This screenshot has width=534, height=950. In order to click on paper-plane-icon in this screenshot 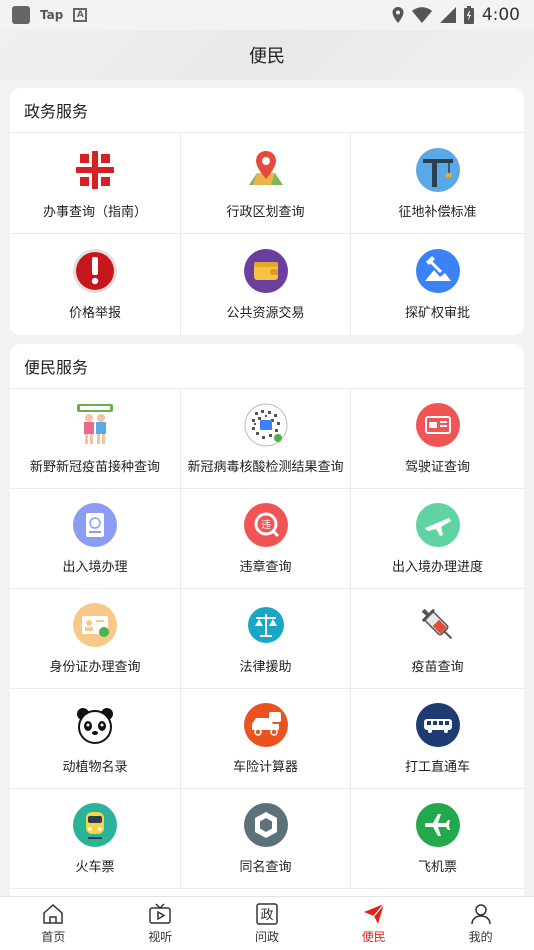, I will do `click(374, 913)`.